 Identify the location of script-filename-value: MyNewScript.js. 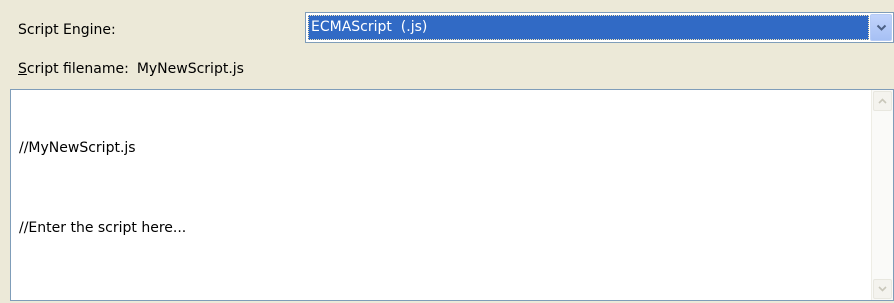
(190, 69).